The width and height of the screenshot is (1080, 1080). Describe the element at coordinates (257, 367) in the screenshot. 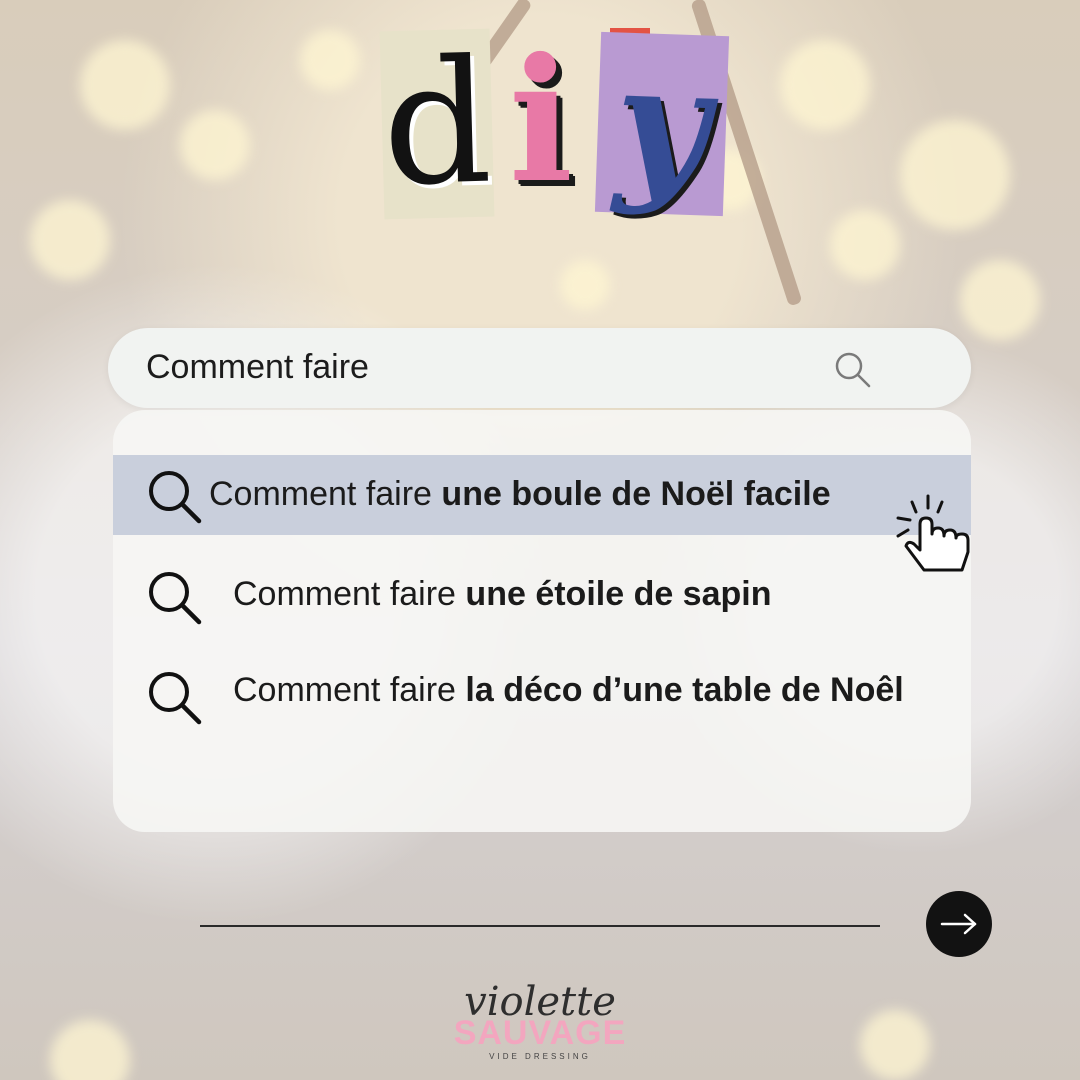

I see `search-input: Comment faire` at that location.